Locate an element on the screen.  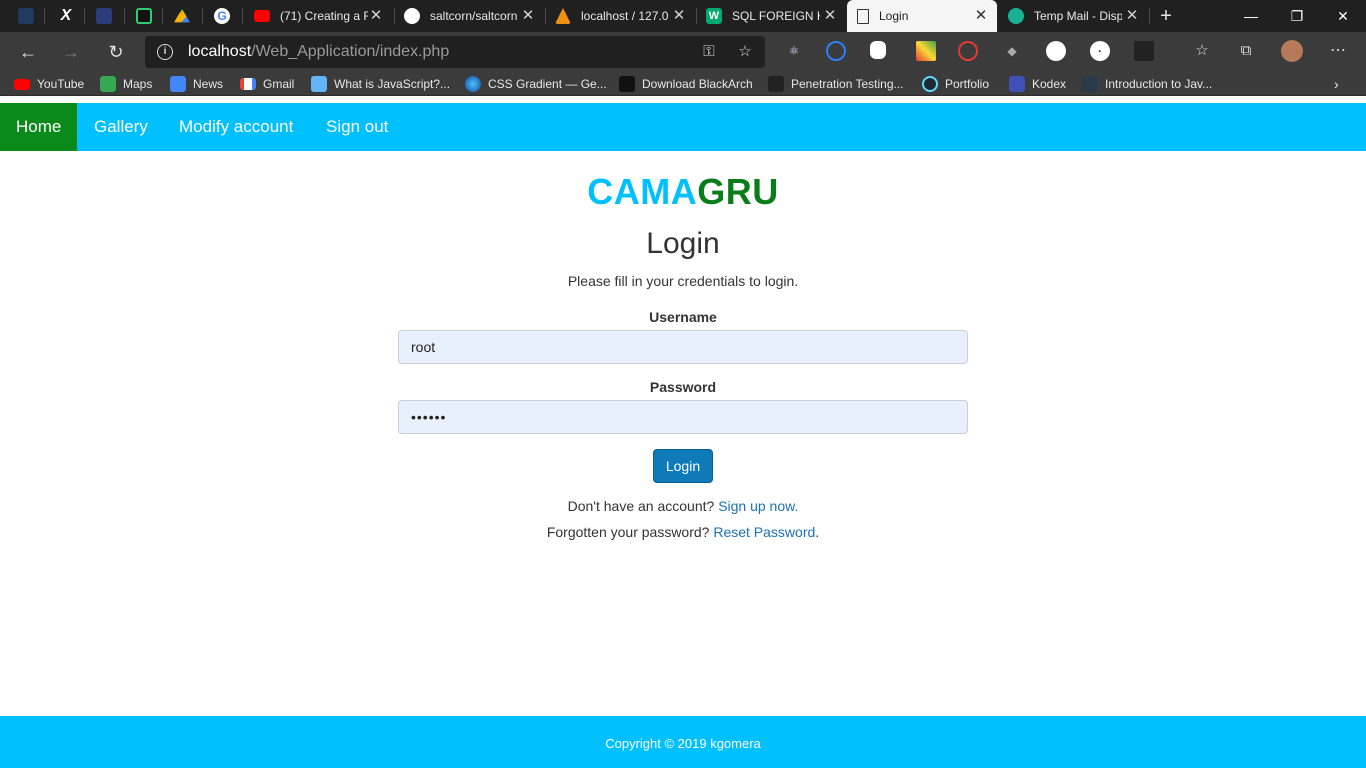
extension-circle-icon: · is located at coordinates (1100, 51).